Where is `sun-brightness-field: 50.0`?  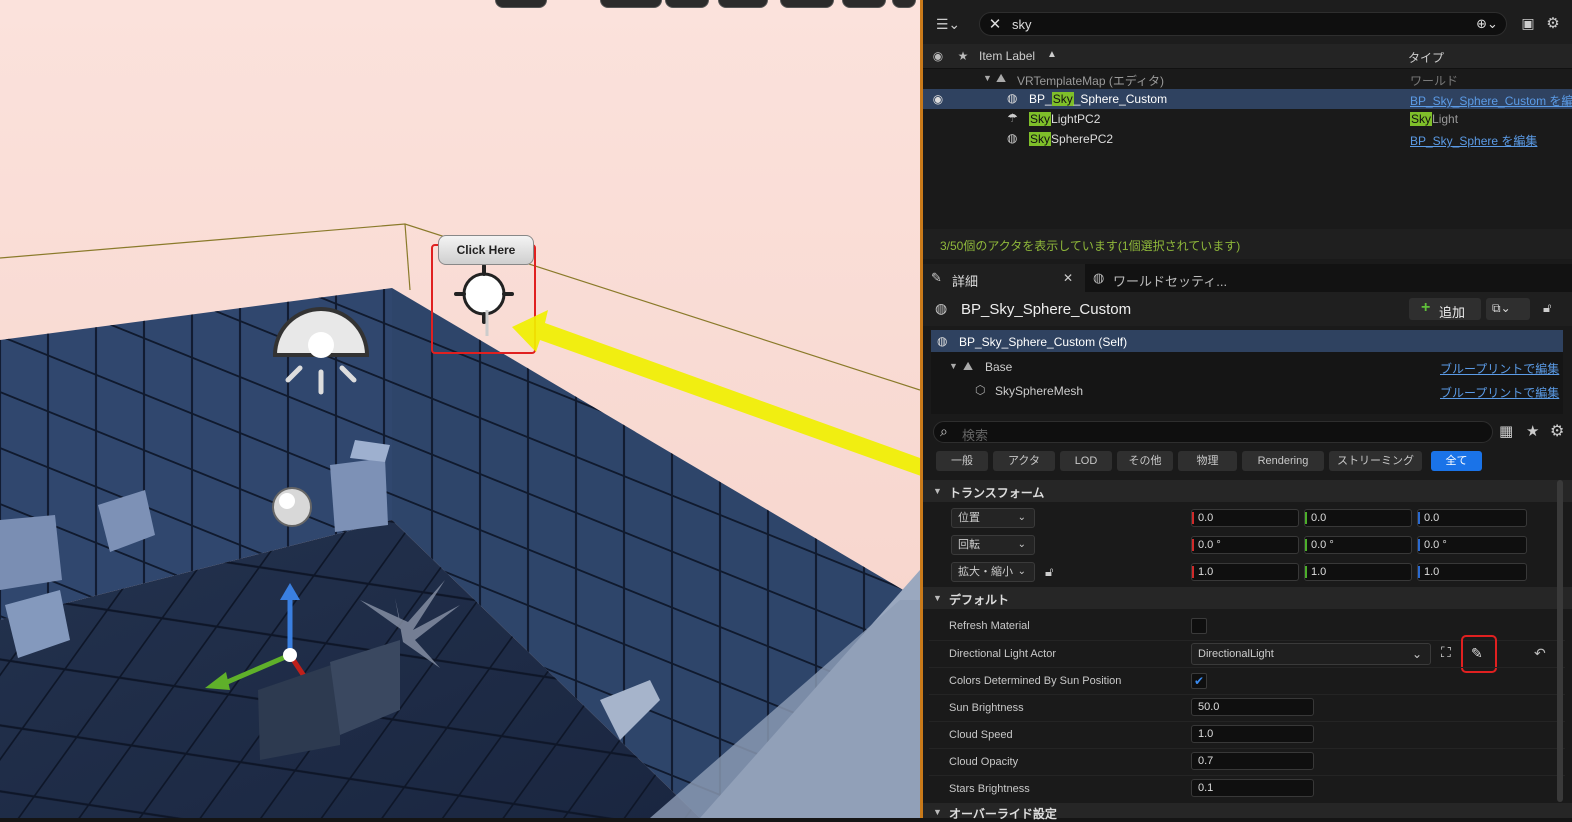 sun-brightness-field: 50.0 is located at coordinates (1252, 707).